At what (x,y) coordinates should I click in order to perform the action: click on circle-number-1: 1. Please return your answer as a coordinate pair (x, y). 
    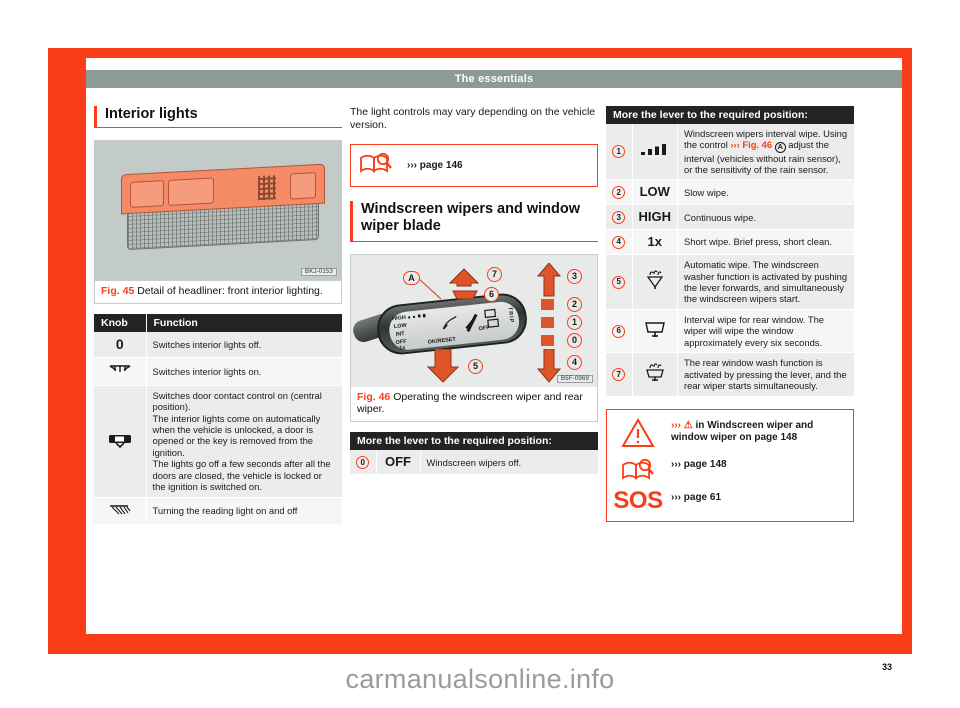
    Looking at the image, I should click on (619, 152).